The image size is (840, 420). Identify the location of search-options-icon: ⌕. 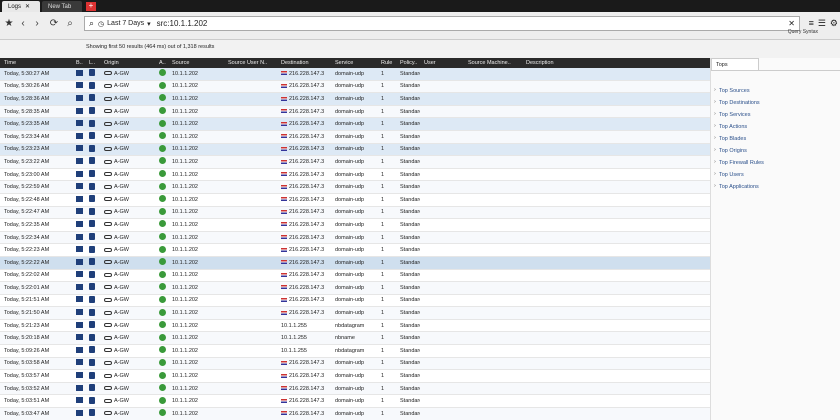
(70, 24).